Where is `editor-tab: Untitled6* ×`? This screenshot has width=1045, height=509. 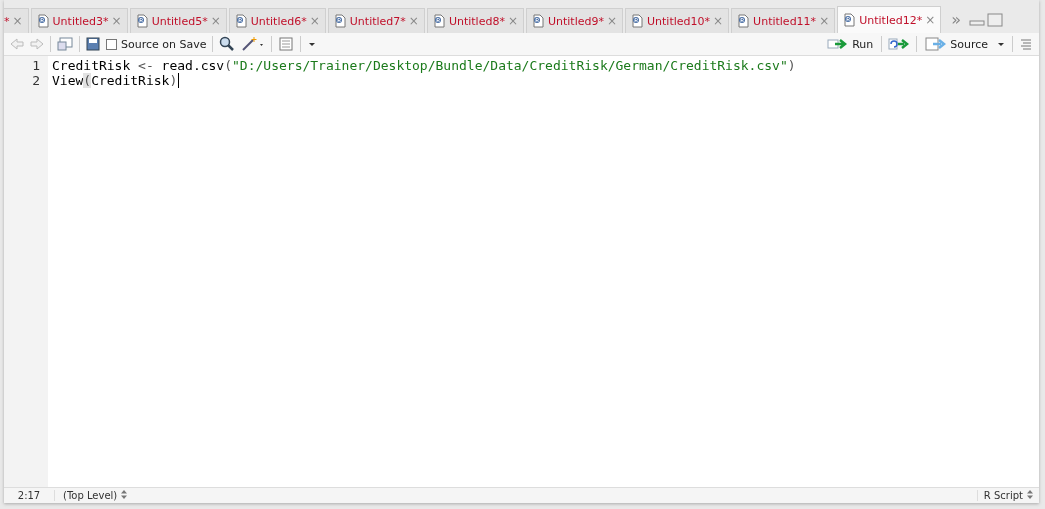 editor-tab: Untitled6* × is located at coordinates (277, 20).